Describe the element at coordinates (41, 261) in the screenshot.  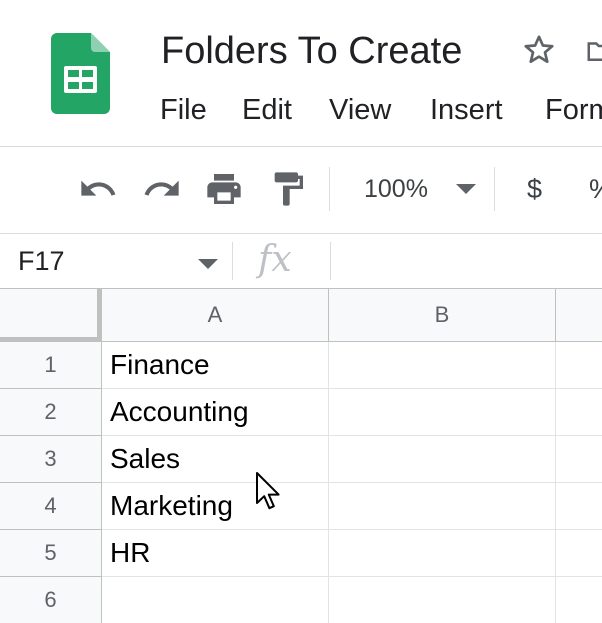
I see `cell-reference: F17` at that location.